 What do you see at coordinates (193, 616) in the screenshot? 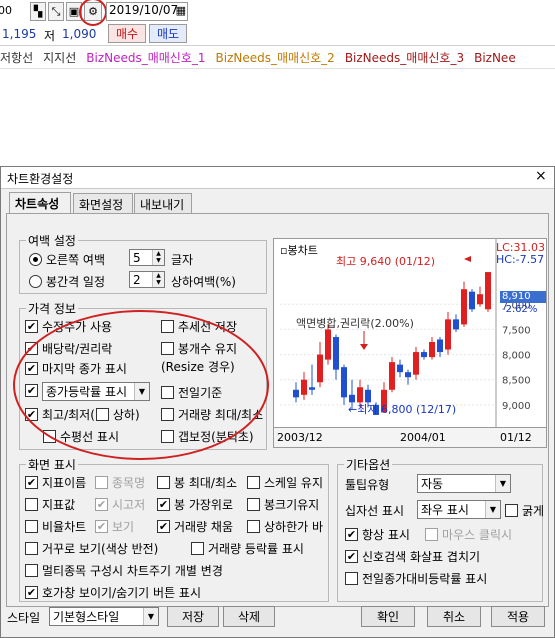
I see `save-button: 저장` at bounding box center [193, 616].